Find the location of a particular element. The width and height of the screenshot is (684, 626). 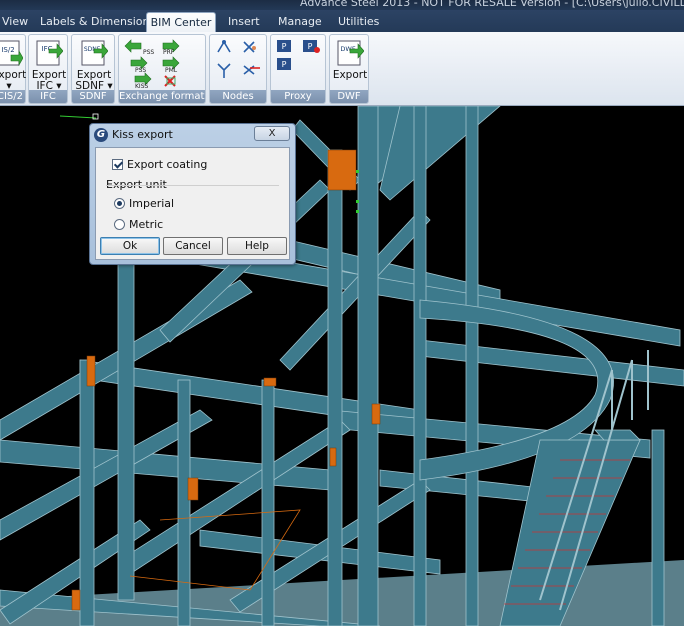

node-connect-icon is located at coordinates (249, 47).